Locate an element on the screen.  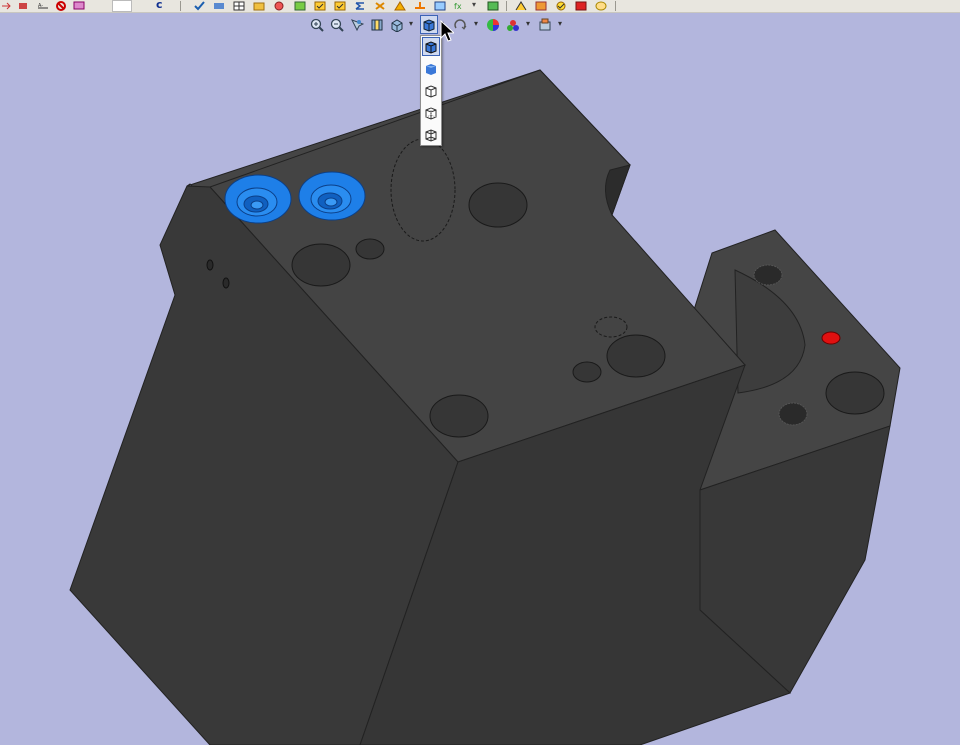
mouse-cursor is located at coordinates (447, 31).